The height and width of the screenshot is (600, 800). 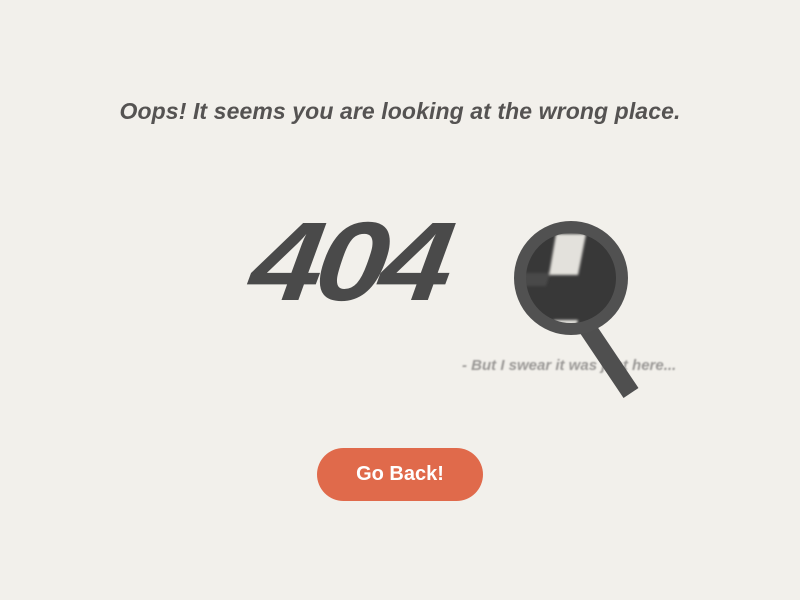 I want to click on error-code: 404, so click(x=349, y=261).